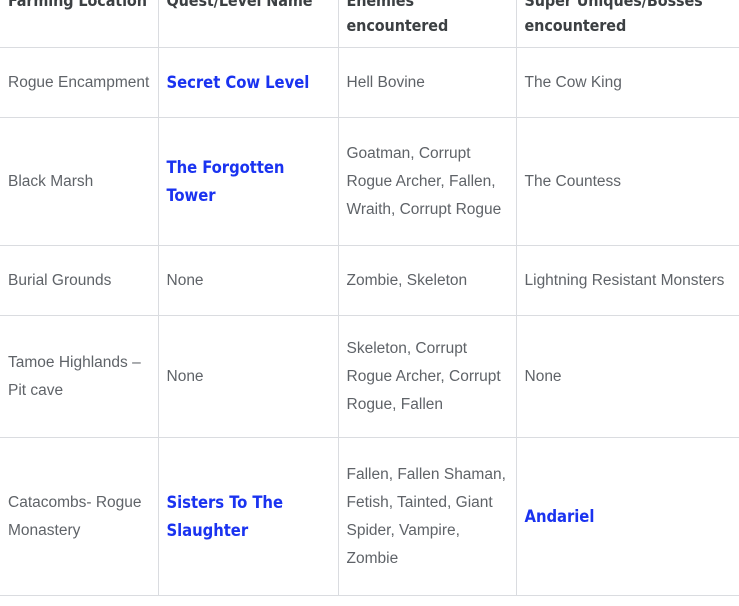  Describe the element at coordinates (627, 24) in the screenshot. I see `column-header-super-uniques-bosses: Super Uniques/Bosses encountered` at that location.